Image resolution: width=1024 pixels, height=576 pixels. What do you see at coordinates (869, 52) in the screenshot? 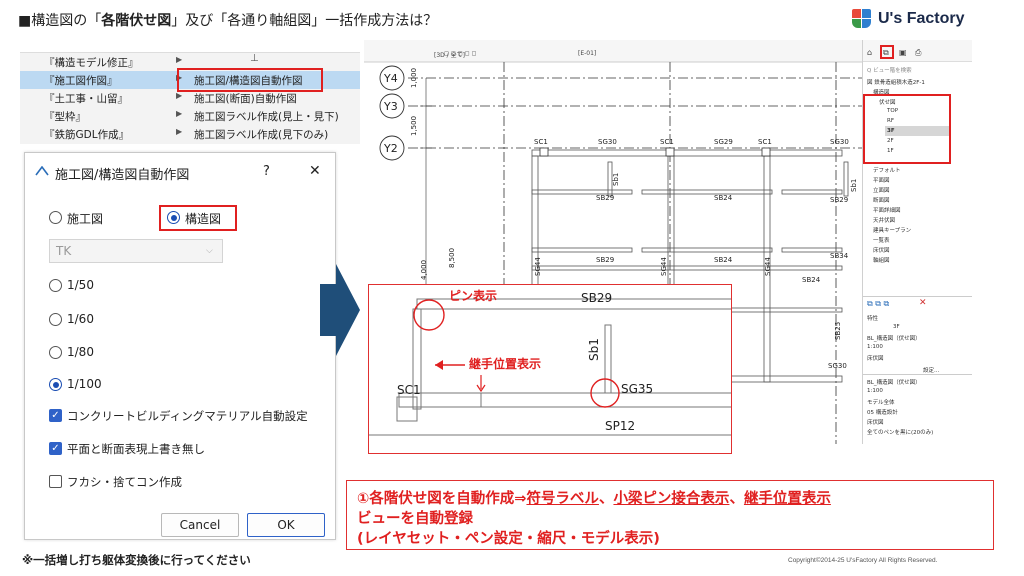
I see `navigator-icon: ⌂` at bounding box center [869, 52].